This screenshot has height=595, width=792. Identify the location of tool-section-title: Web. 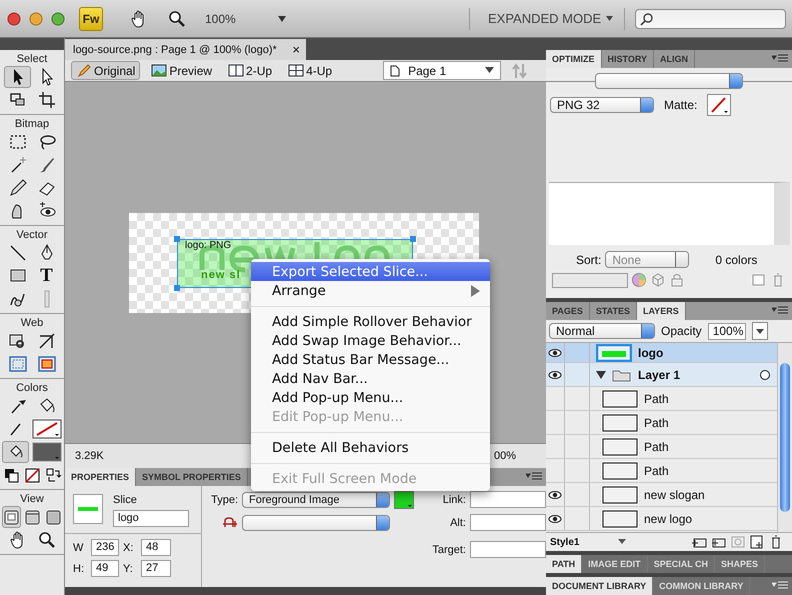
(32, 323).